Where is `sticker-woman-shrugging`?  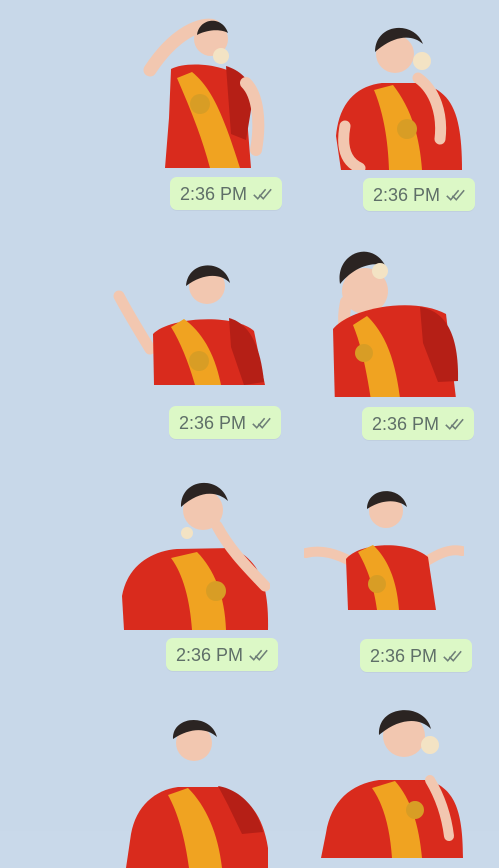
sticker-woman-shrugging is located at coordinates (384, 564).